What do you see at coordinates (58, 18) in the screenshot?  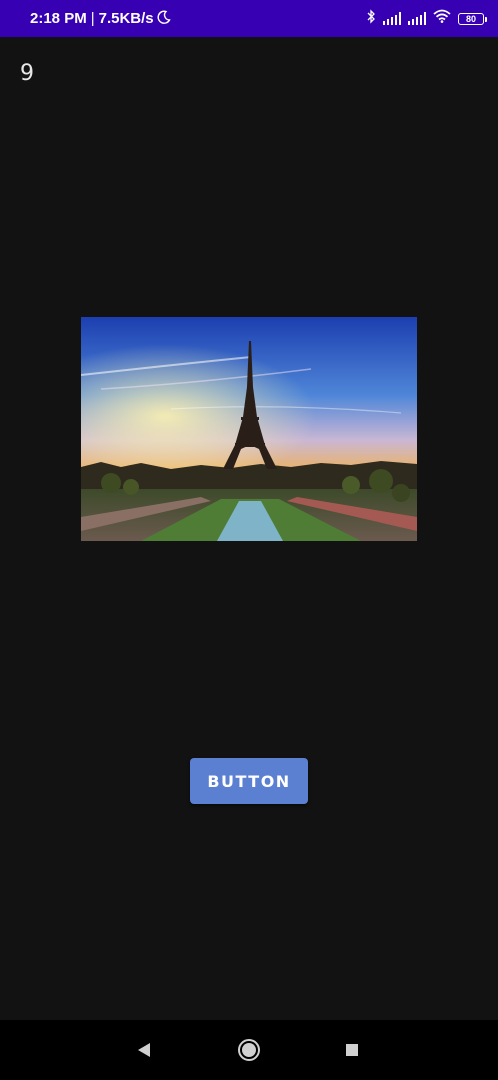 I see `status-time: 2:18 PM` at bounding box center [58, 18].